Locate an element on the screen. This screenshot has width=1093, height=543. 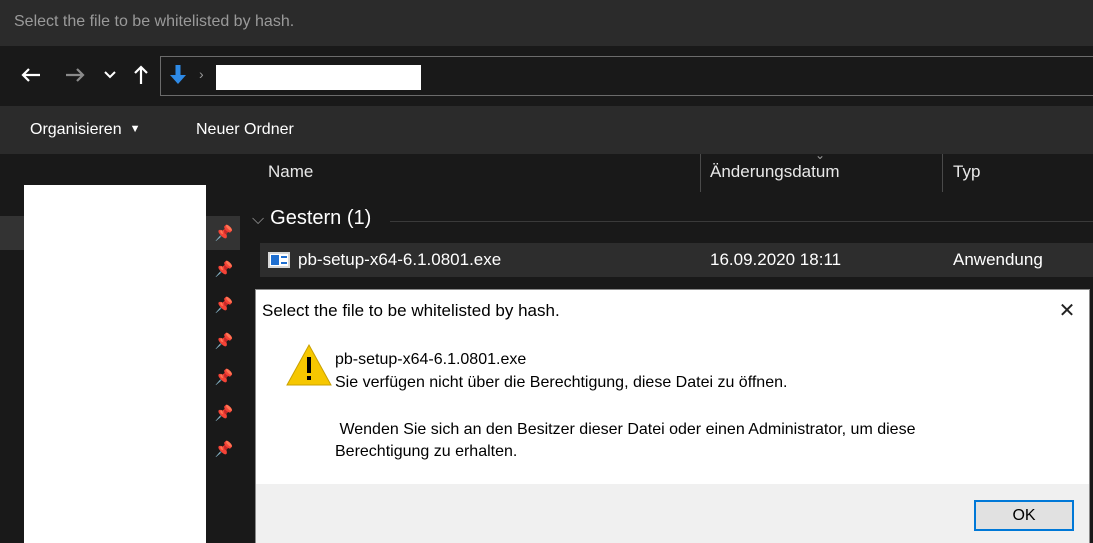
back-button is located at coordinates (31, 75).